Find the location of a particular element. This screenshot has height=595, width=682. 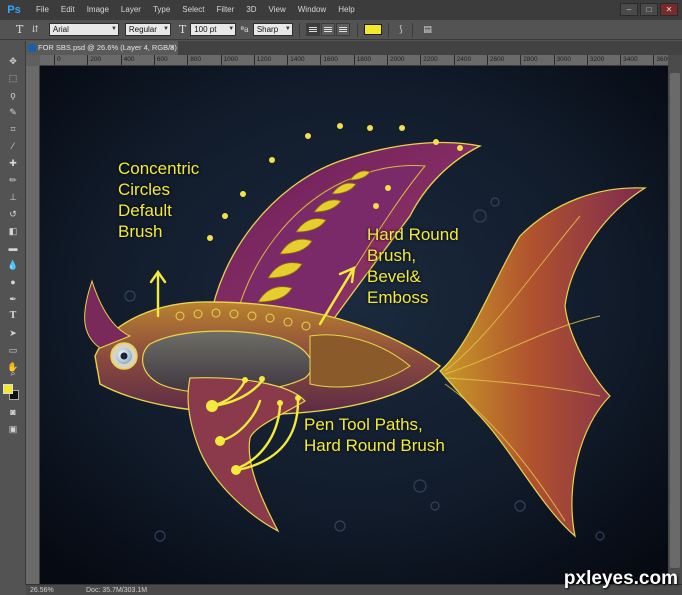

annotation-hard-round-brush: Hard Round Brush, Bevel& Emboss is located at coordinates (413, 266).